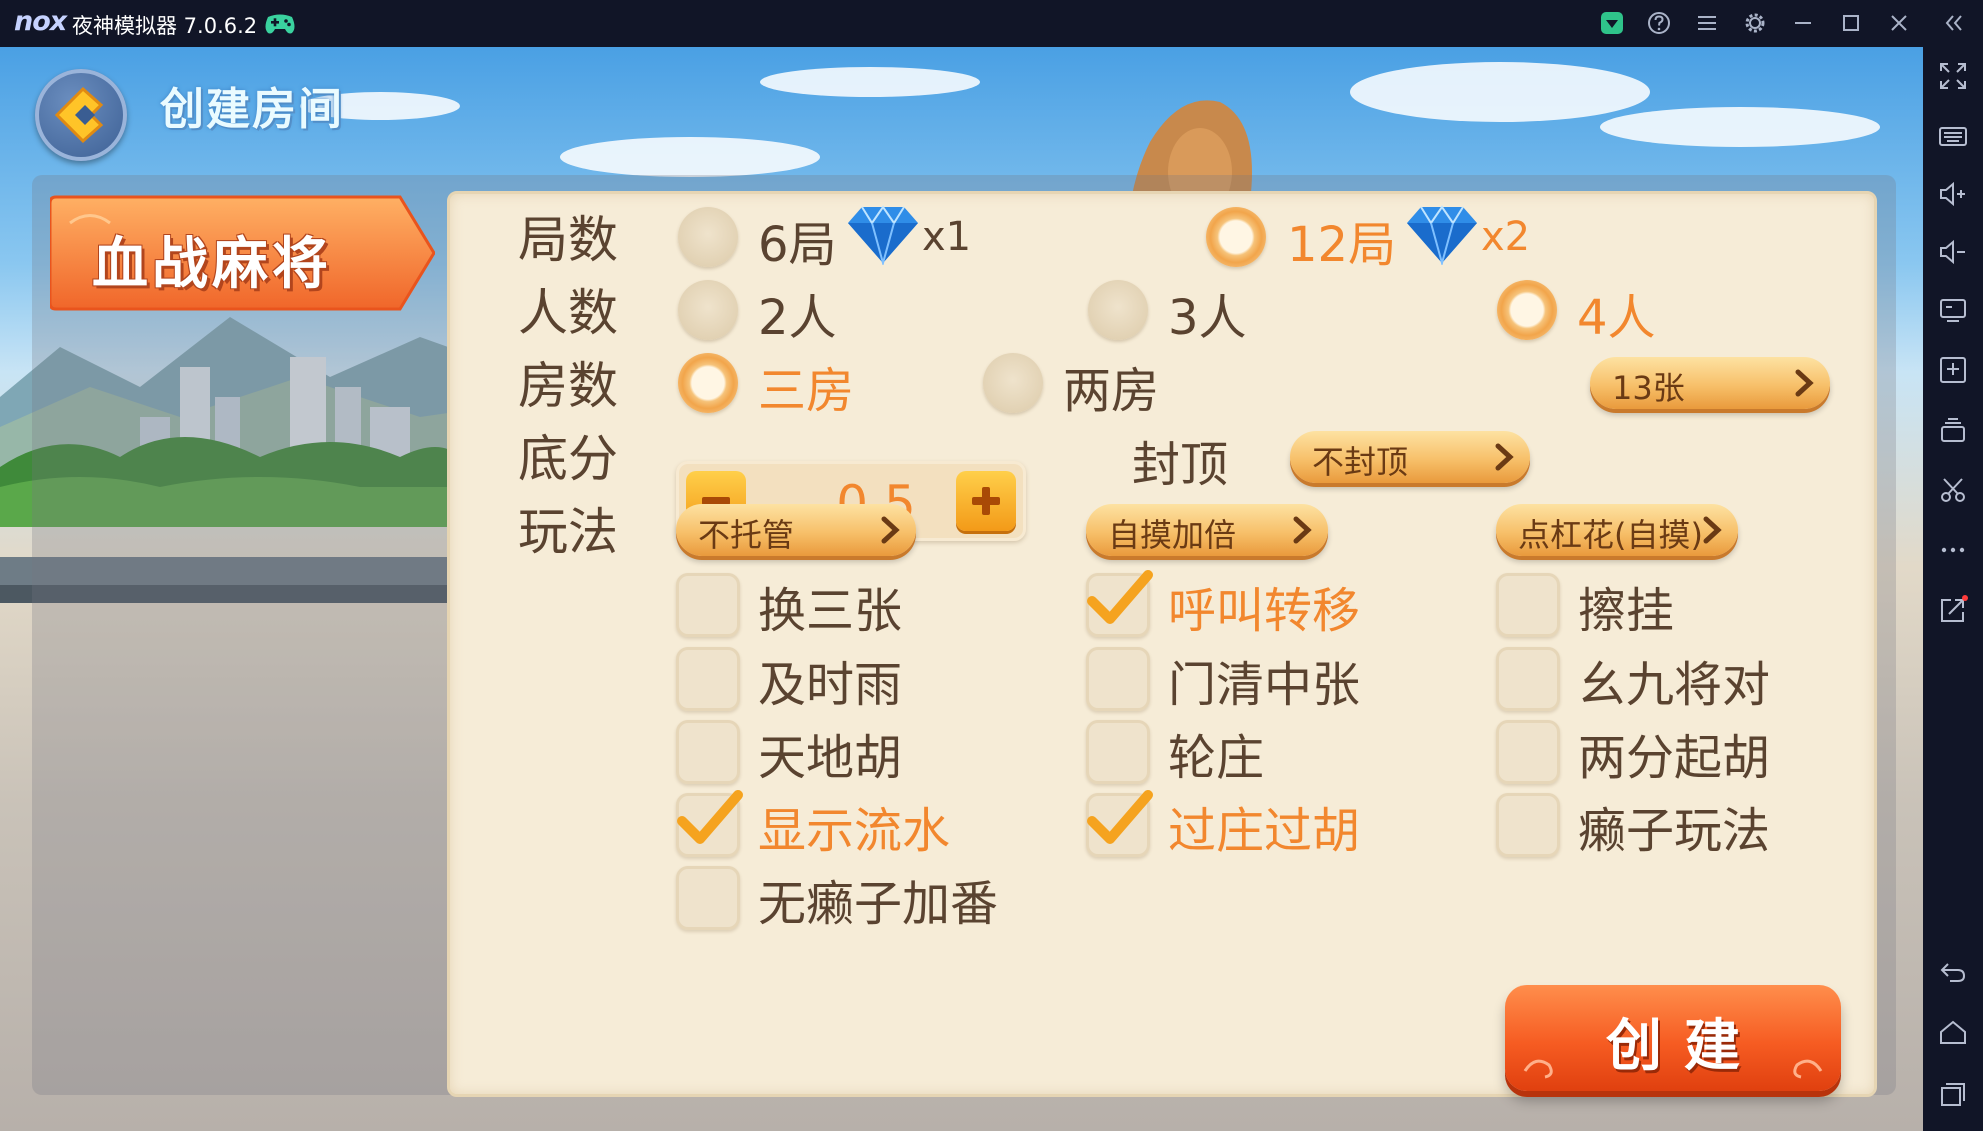 The image size is (1983, 1131). I want to click on keyboard-icon, so click(1953, 136).